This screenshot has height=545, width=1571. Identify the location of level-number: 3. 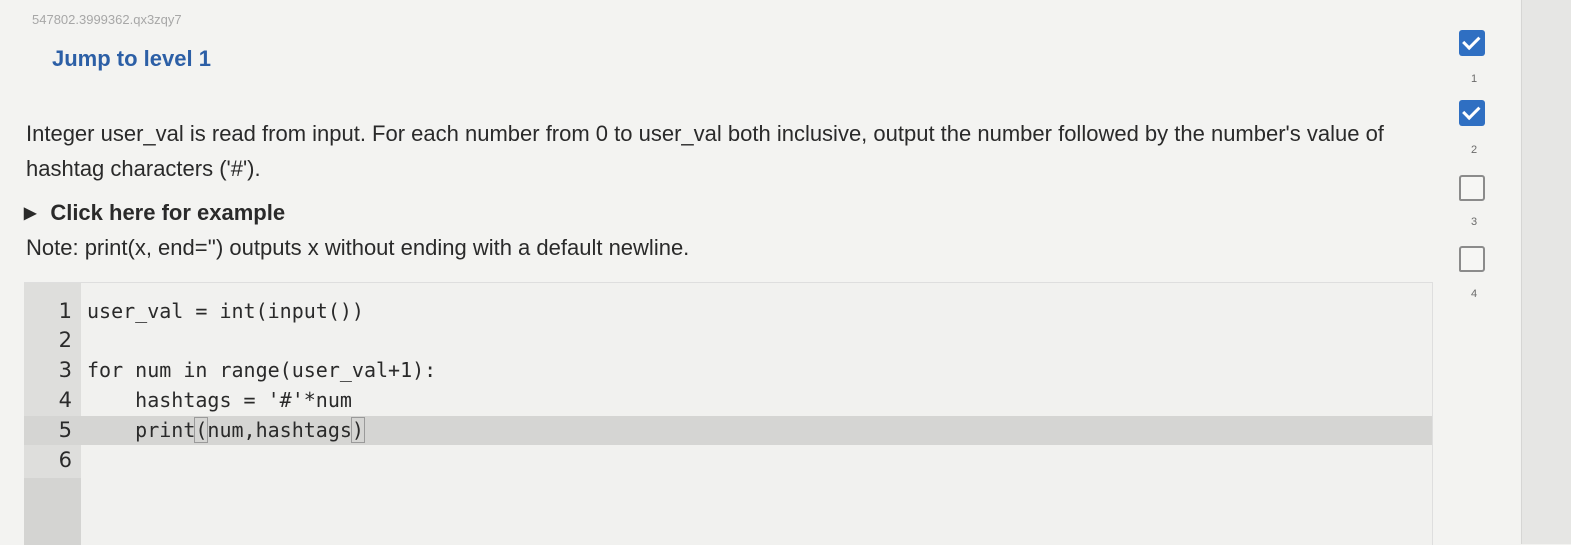
(1474, 222).